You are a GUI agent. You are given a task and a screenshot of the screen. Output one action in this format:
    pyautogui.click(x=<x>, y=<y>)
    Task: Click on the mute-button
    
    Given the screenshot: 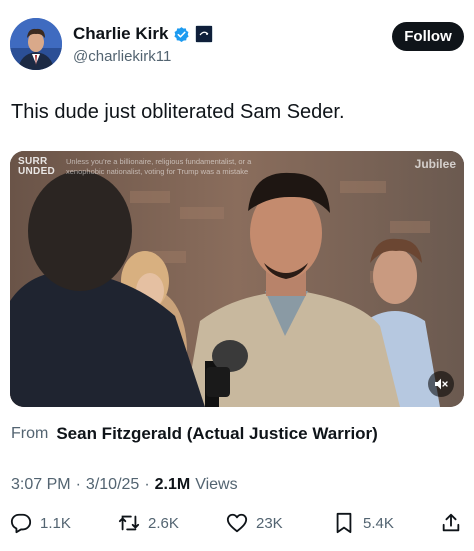 What is the action you would take?
    pyautogui.click(x=441, y=384)
    